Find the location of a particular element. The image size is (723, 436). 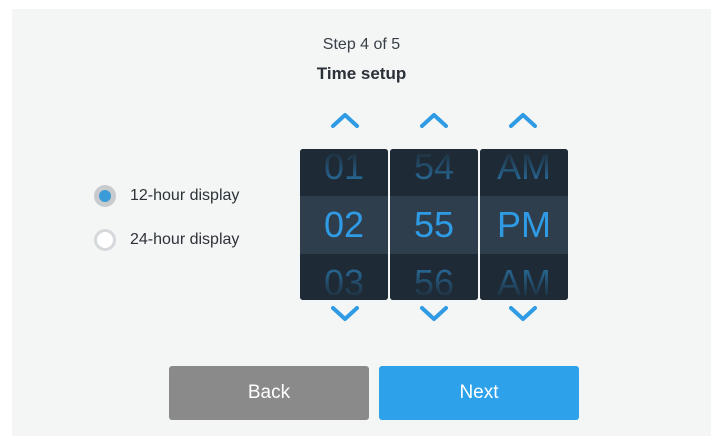

period-current: PM is located at coordinates (524, 225).